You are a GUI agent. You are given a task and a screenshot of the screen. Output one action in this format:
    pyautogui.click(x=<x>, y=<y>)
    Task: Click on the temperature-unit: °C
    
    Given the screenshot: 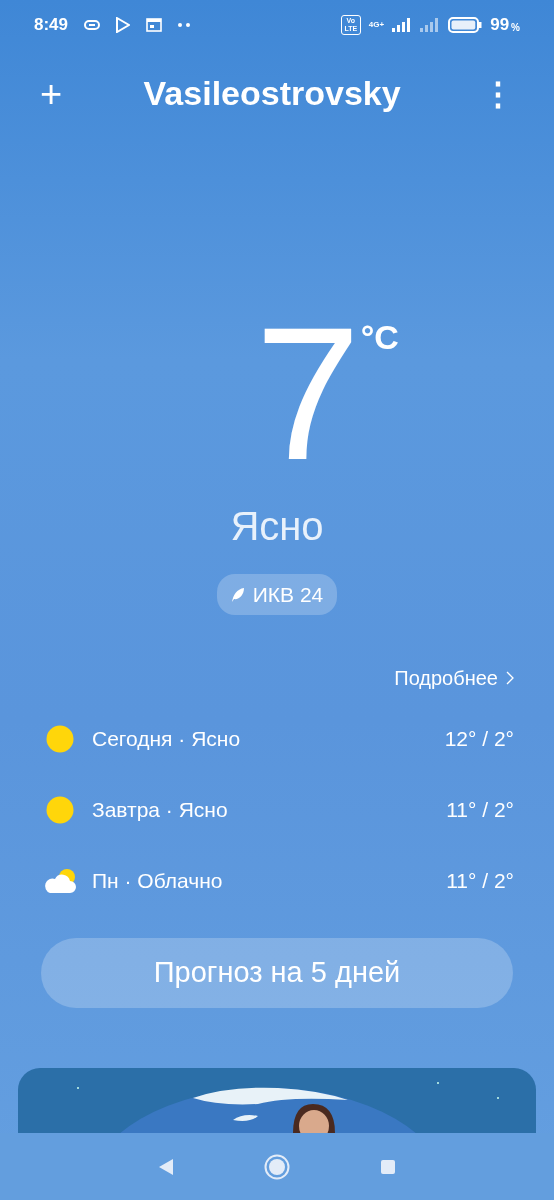 What is the action you would take?
    pyautogui.click(x=379, y=337)
    